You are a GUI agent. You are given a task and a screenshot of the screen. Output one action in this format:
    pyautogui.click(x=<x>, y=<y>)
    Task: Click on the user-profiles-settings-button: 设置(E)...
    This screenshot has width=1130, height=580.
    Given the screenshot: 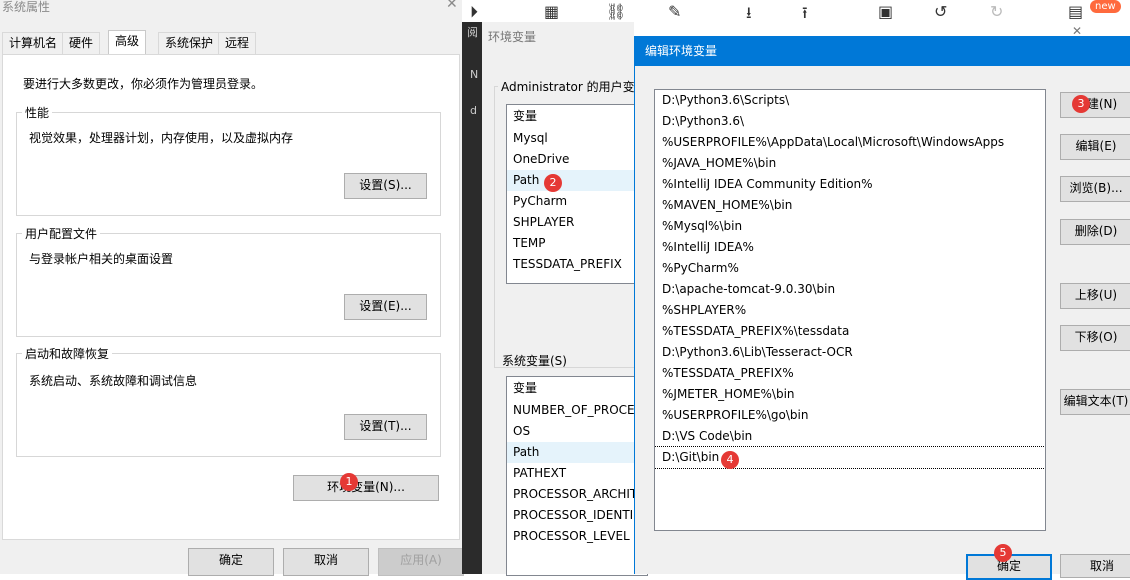 What is the action you would take?
    pyautogui.click(x=385, y=307)
    